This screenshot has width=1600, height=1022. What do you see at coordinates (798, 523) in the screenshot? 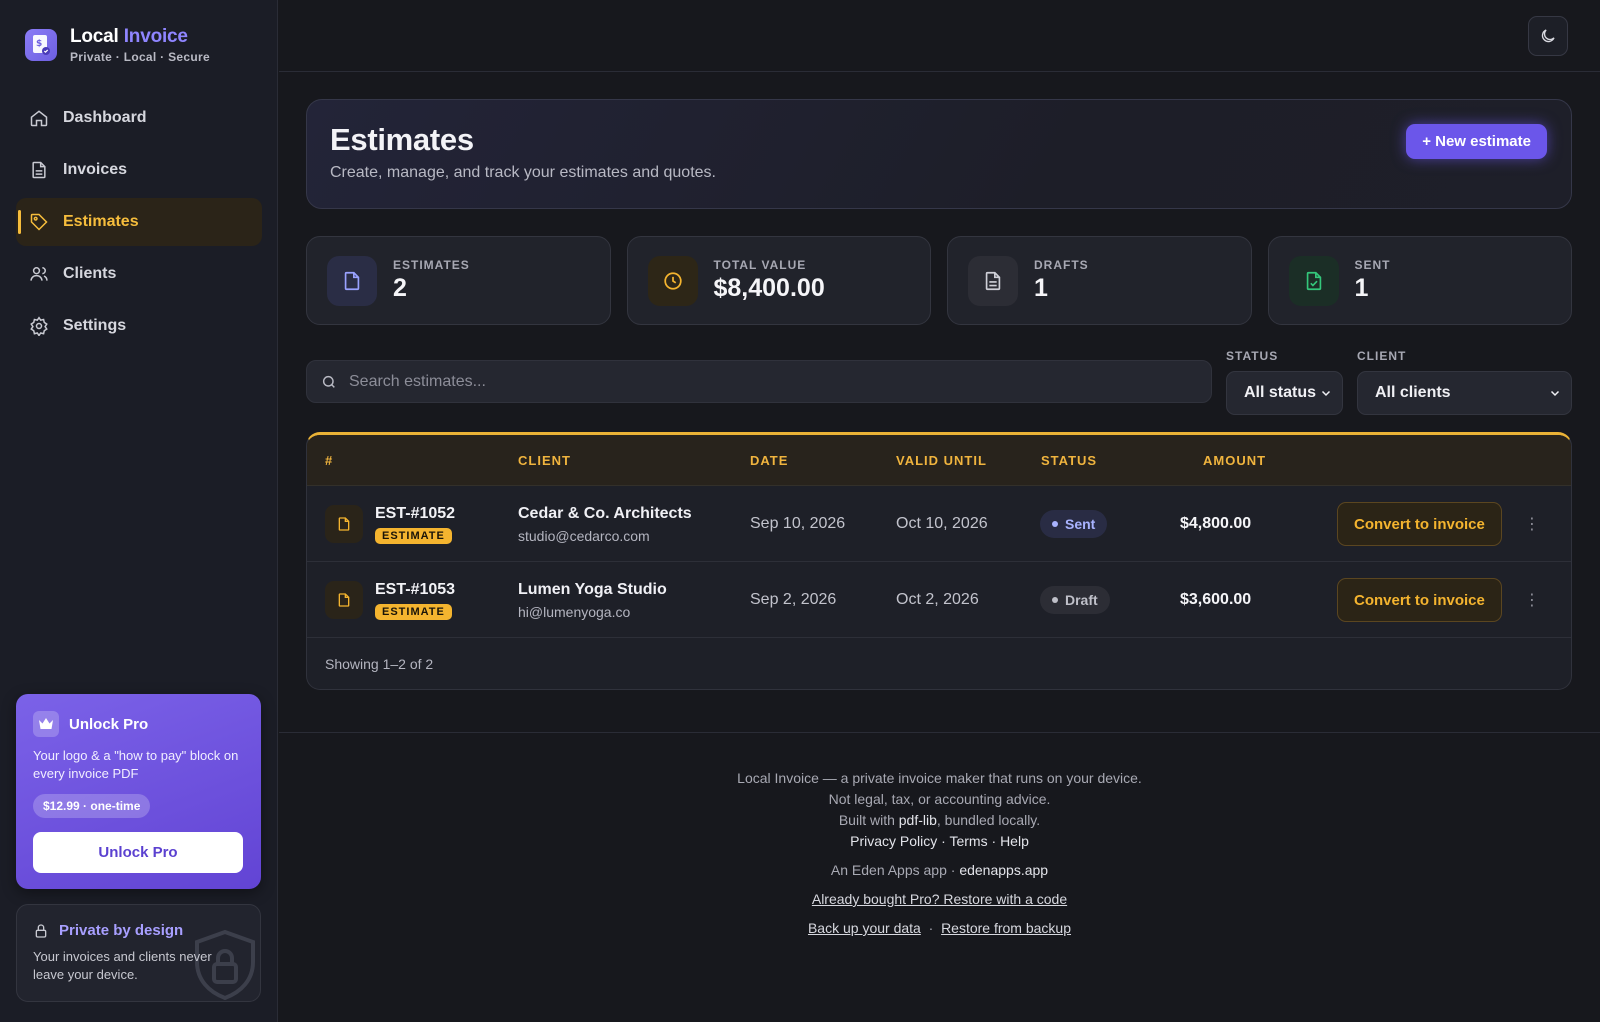
I see `estimate-date: Sep 10, 2026` at bounding box center [798, 523].